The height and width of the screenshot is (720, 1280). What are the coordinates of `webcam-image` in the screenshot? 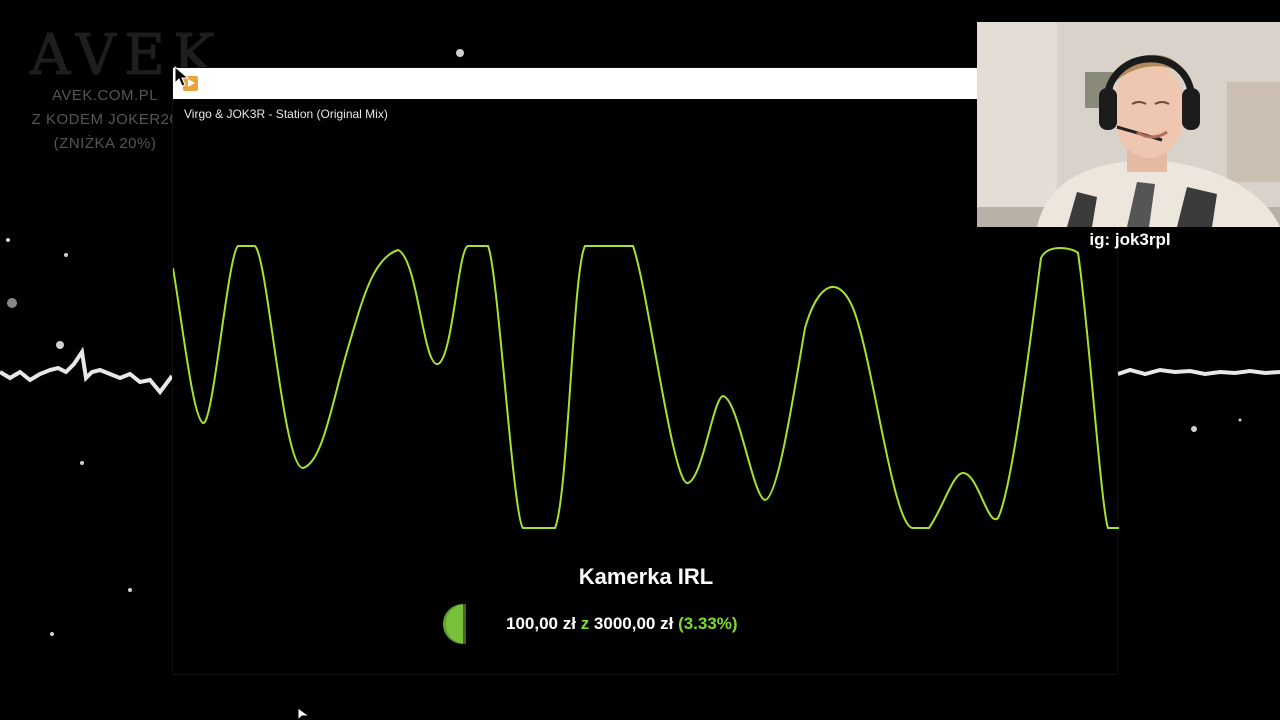 It's located at (1128, 124).